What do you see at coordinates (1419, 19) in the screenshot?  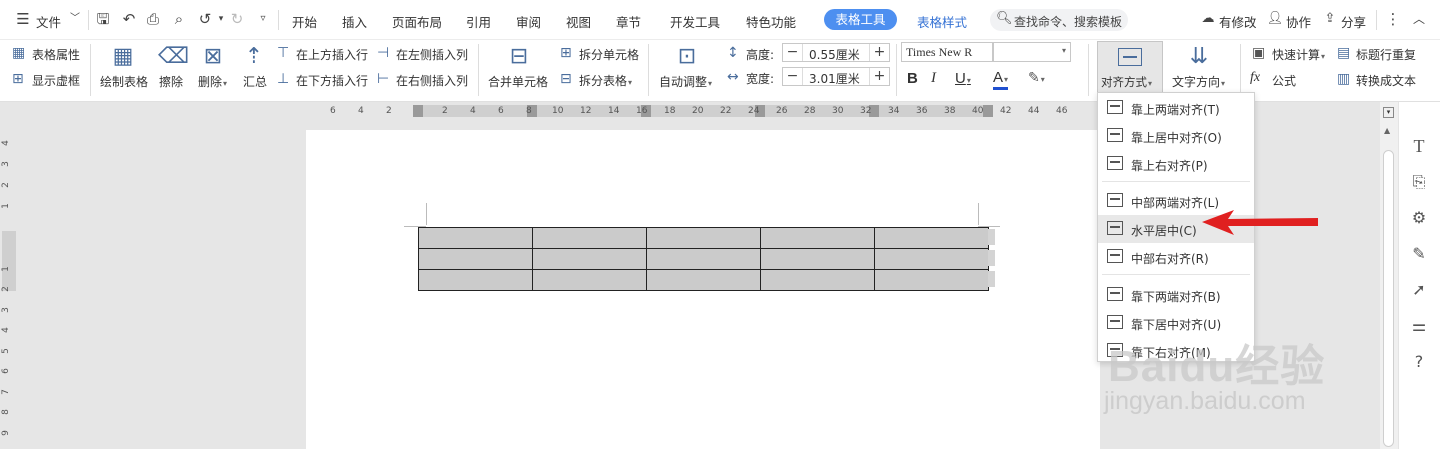 I see `collapse-ribbon-icon: ︿` at bounding box center [1419, 19].